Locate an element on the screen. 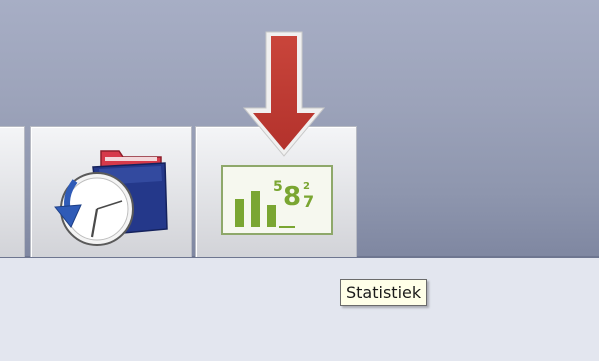 This screenshot has height=361, width=599. stats-digit-b: 8 is located at coordinates (292, 197).